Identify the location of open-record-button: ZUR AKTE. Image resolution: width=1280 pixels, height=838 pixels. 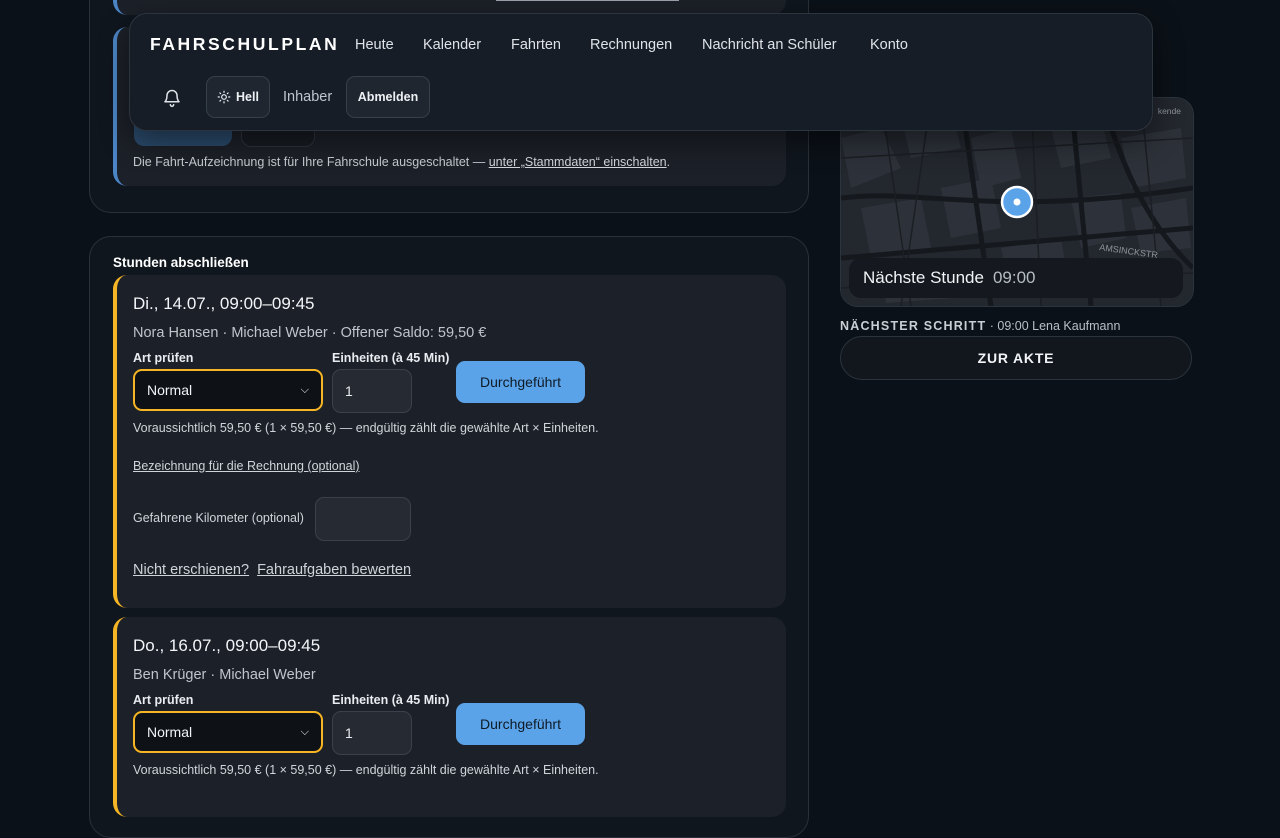
(1016, 358).